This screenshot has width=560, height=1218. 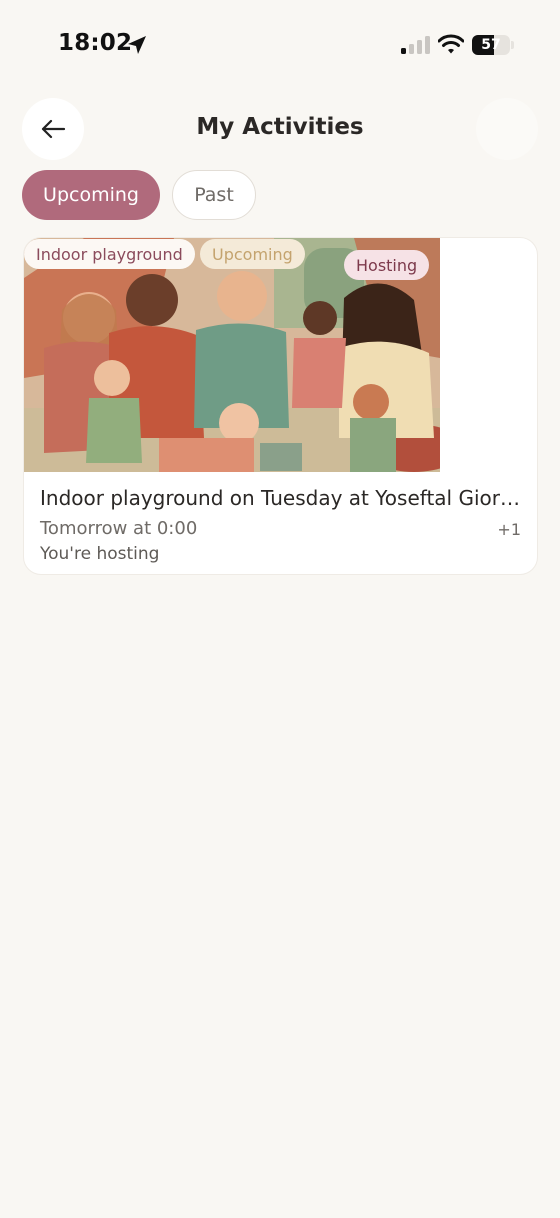 What do you see at coordinates (109, 254) in the screenshot?
I see `activity-type-chip: Indoor playground` at bounding box center [109, 254].